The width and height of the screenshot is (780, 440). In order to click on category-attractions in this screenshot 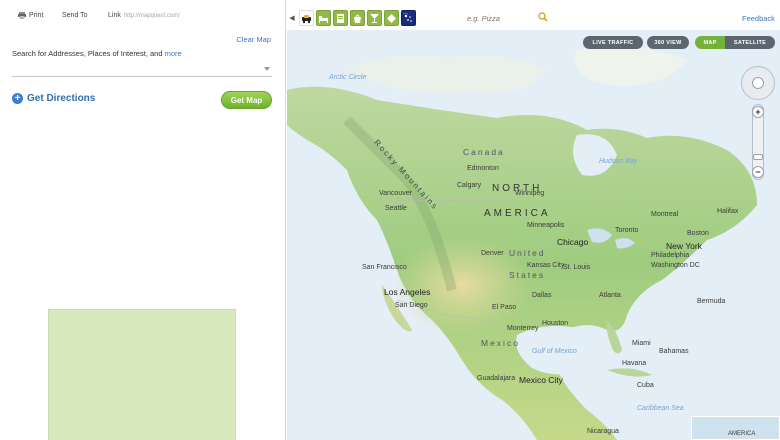, I will do `click(391, 18)`.